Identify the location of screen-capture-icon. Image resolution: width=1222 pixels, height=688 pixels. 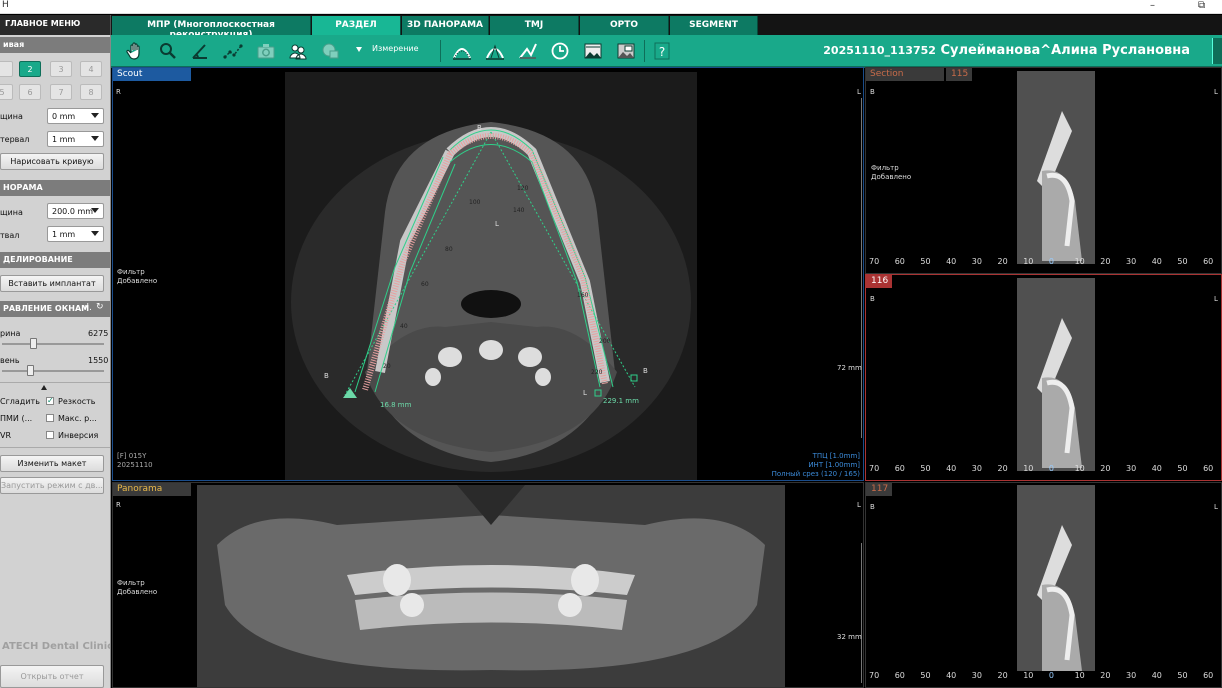
(330, 51).